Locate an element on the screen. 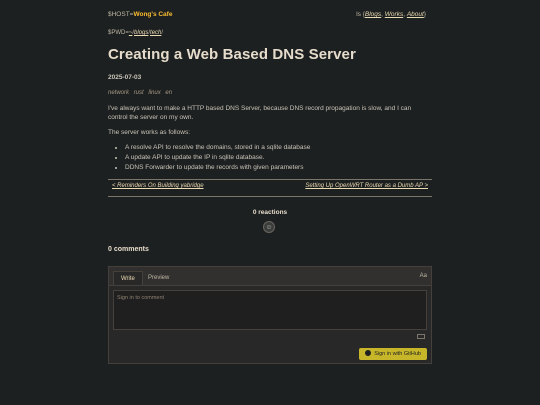 The height and width of the screenshot is (405, 540). breadcrumb-blogs: blogs is located at coordinates (141, 33).